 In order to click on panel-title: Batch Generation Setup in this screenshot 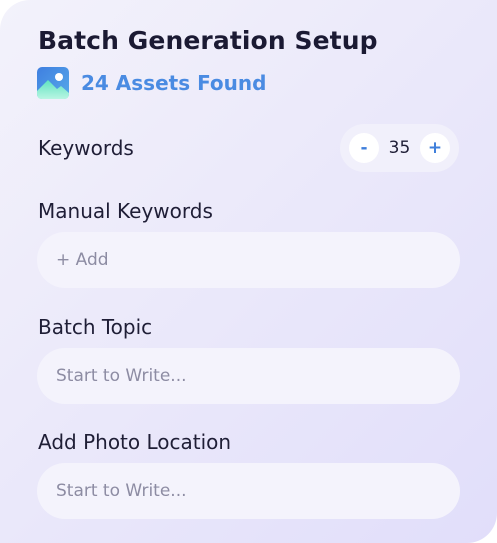, I will do `click(208, 40)`.